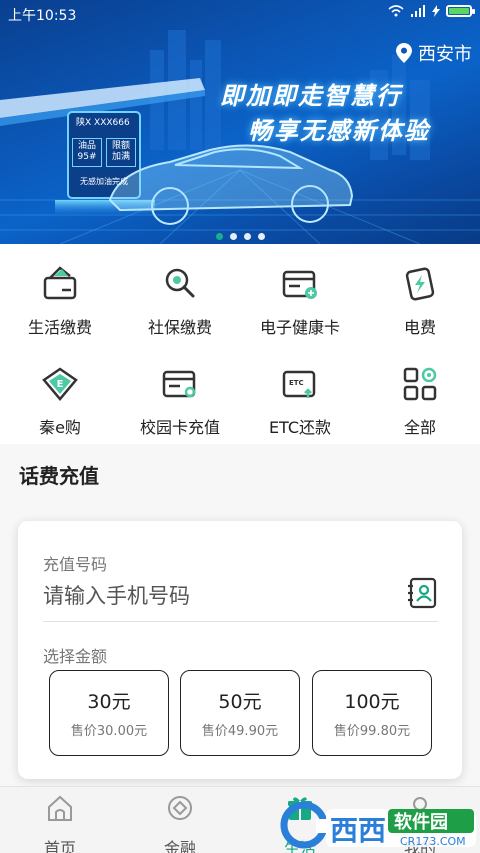 The width and height of the screenshot is (480, 853). Describe the element at coordinates (86, 145) in the screenshot. I see `fuel-label: 油品` at that location.